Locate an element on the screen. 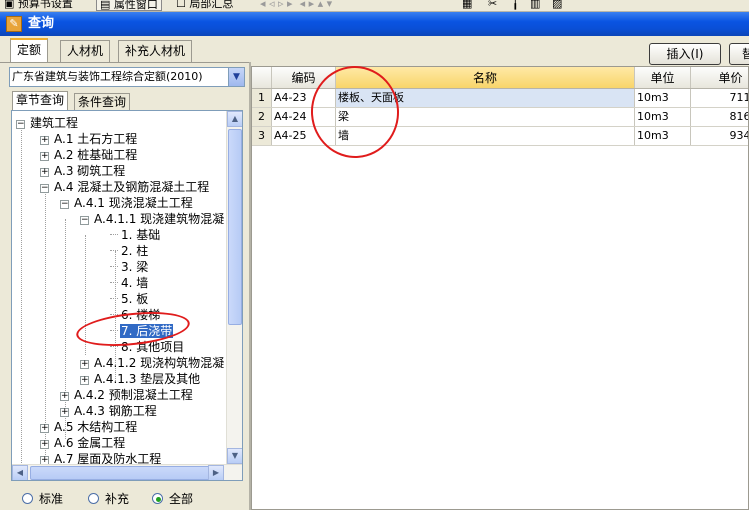 Image resolution: width=749 pixels, height=510 pixels. tree-node: 2. 柱 is located at coordinates (129, 251).